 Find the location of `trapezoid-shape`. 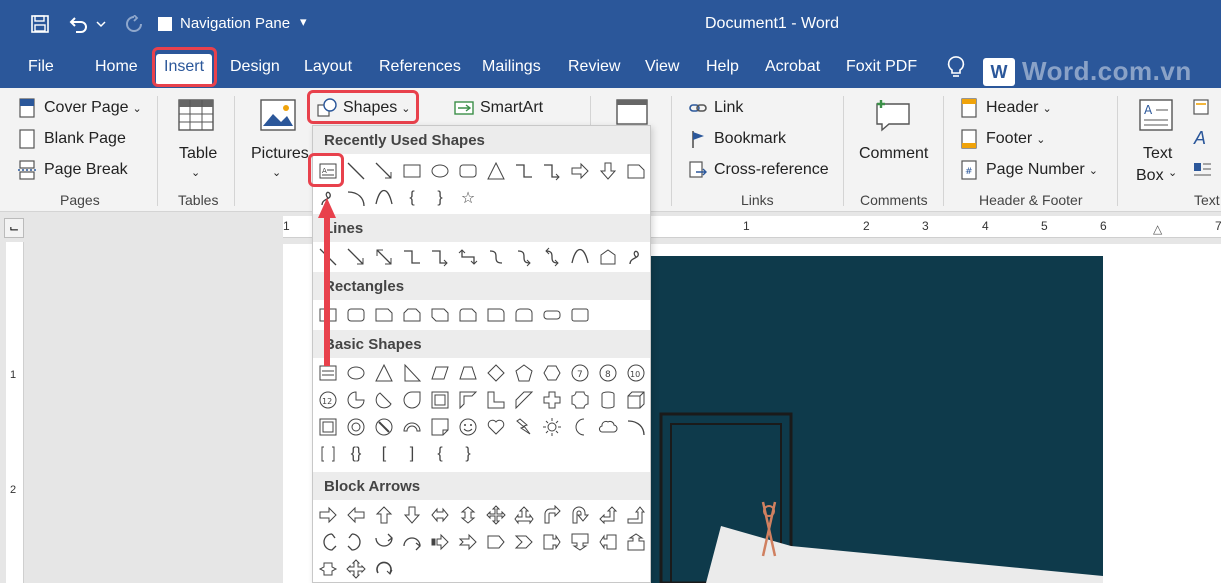

trapezoid-shape is located at coordinates (468, 373).